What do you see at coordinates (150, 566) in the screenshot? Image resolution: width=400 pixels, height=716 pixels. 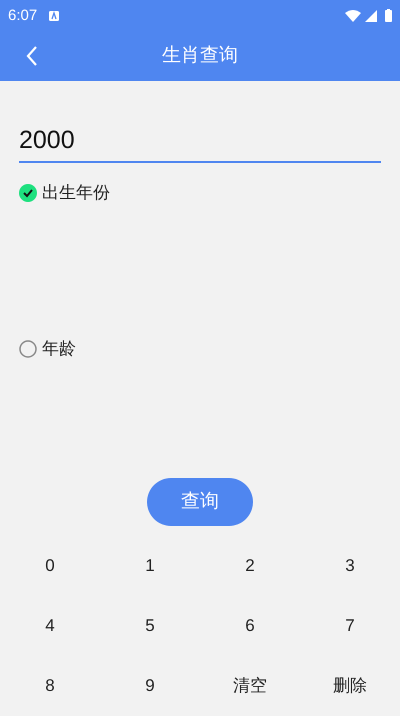 I see `keypad-key: 1` at bounding box center [150, 566].